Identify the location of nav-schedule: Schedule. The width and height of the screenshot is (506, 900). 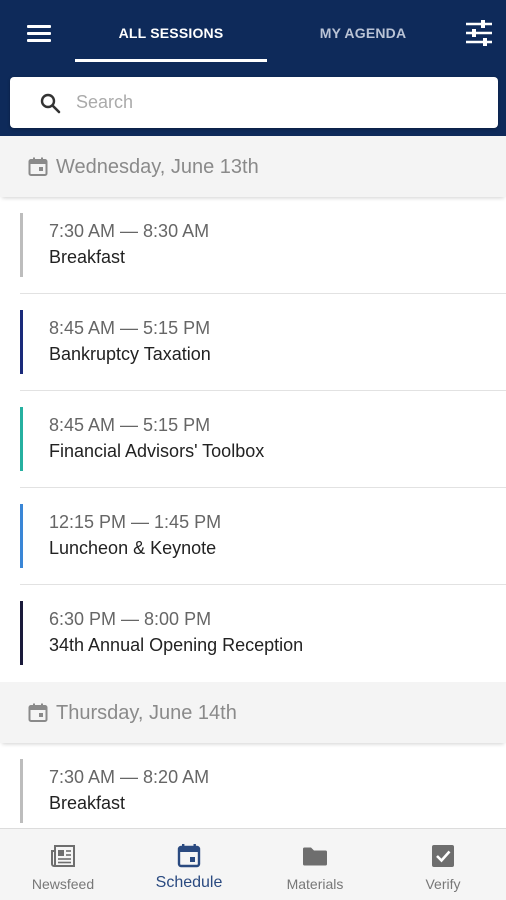
(189, 864).